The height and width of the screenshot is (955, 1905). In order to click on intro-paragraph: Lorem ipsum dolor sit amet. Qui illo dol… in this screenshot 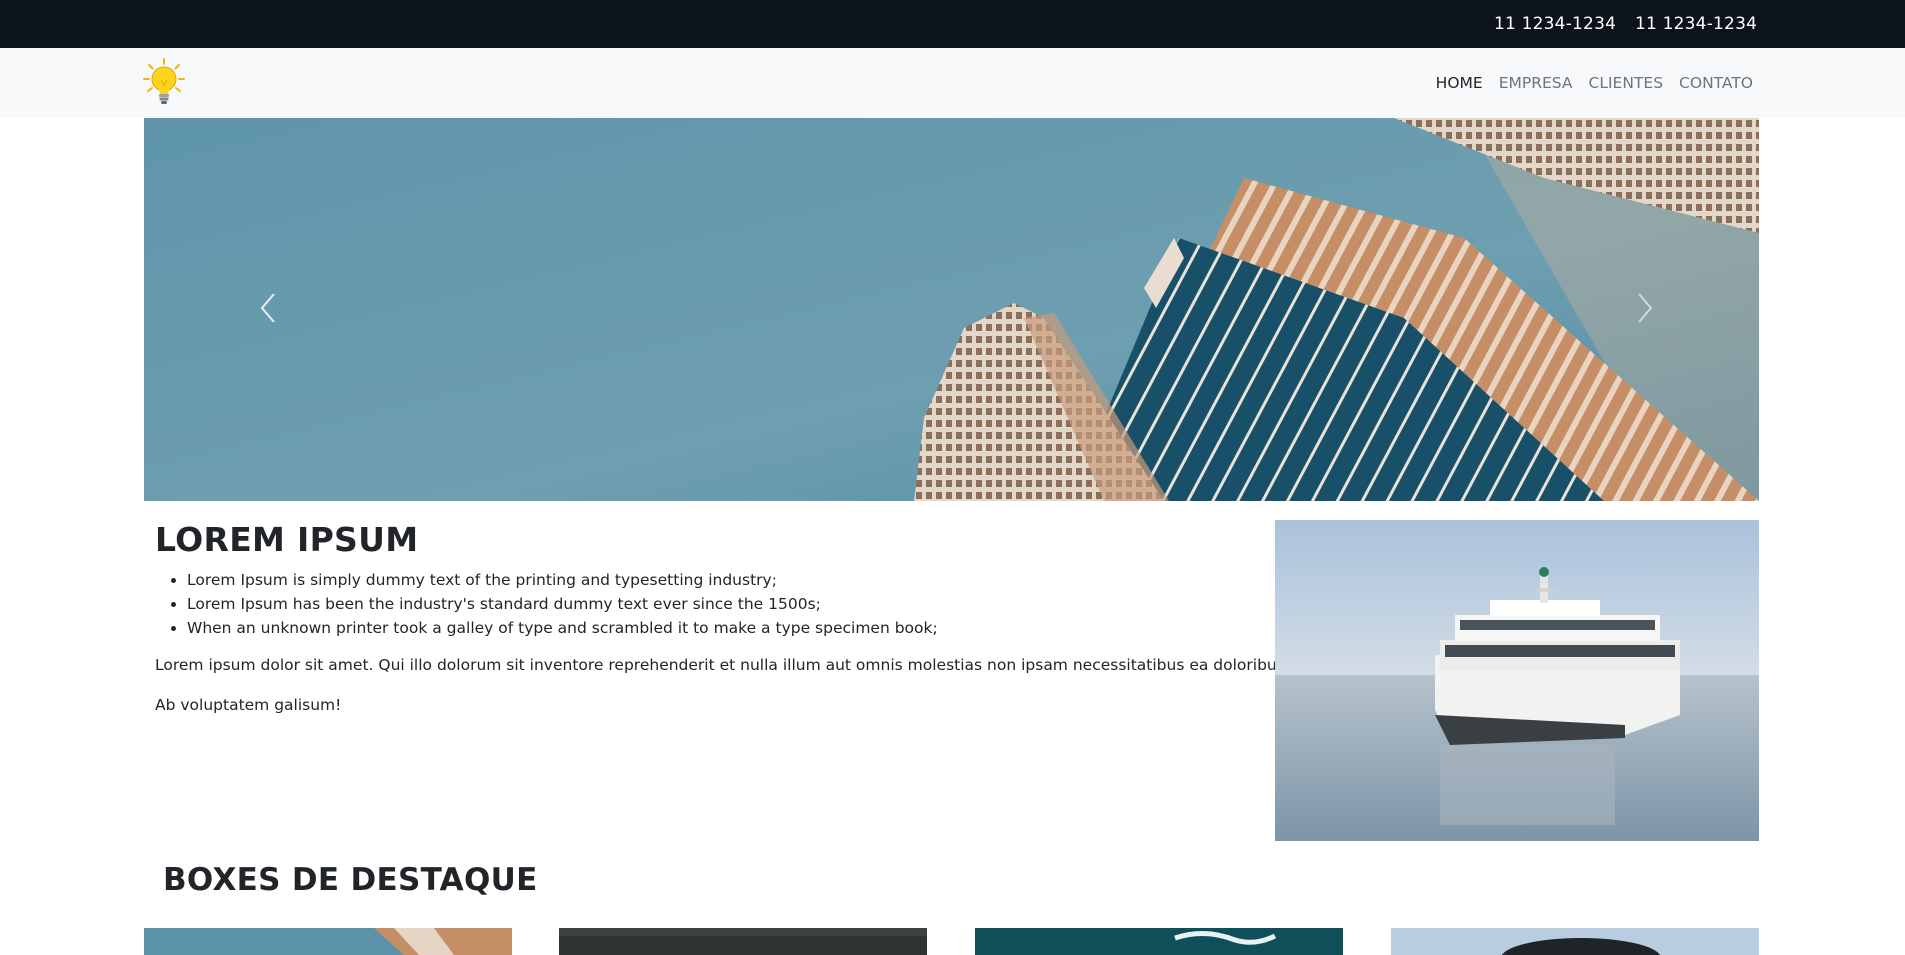, I will do `click(744, 665)`.